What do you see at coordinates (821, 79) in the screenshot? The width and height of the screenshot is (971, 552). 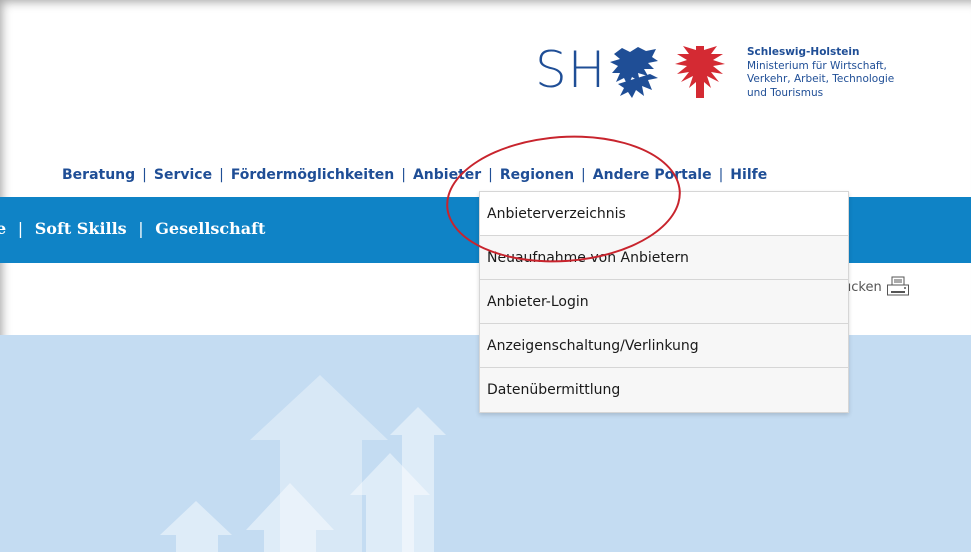 I see `ministry-line-2: Verkehr, Arbeit, Technologie` at bounding box center [821, 79].